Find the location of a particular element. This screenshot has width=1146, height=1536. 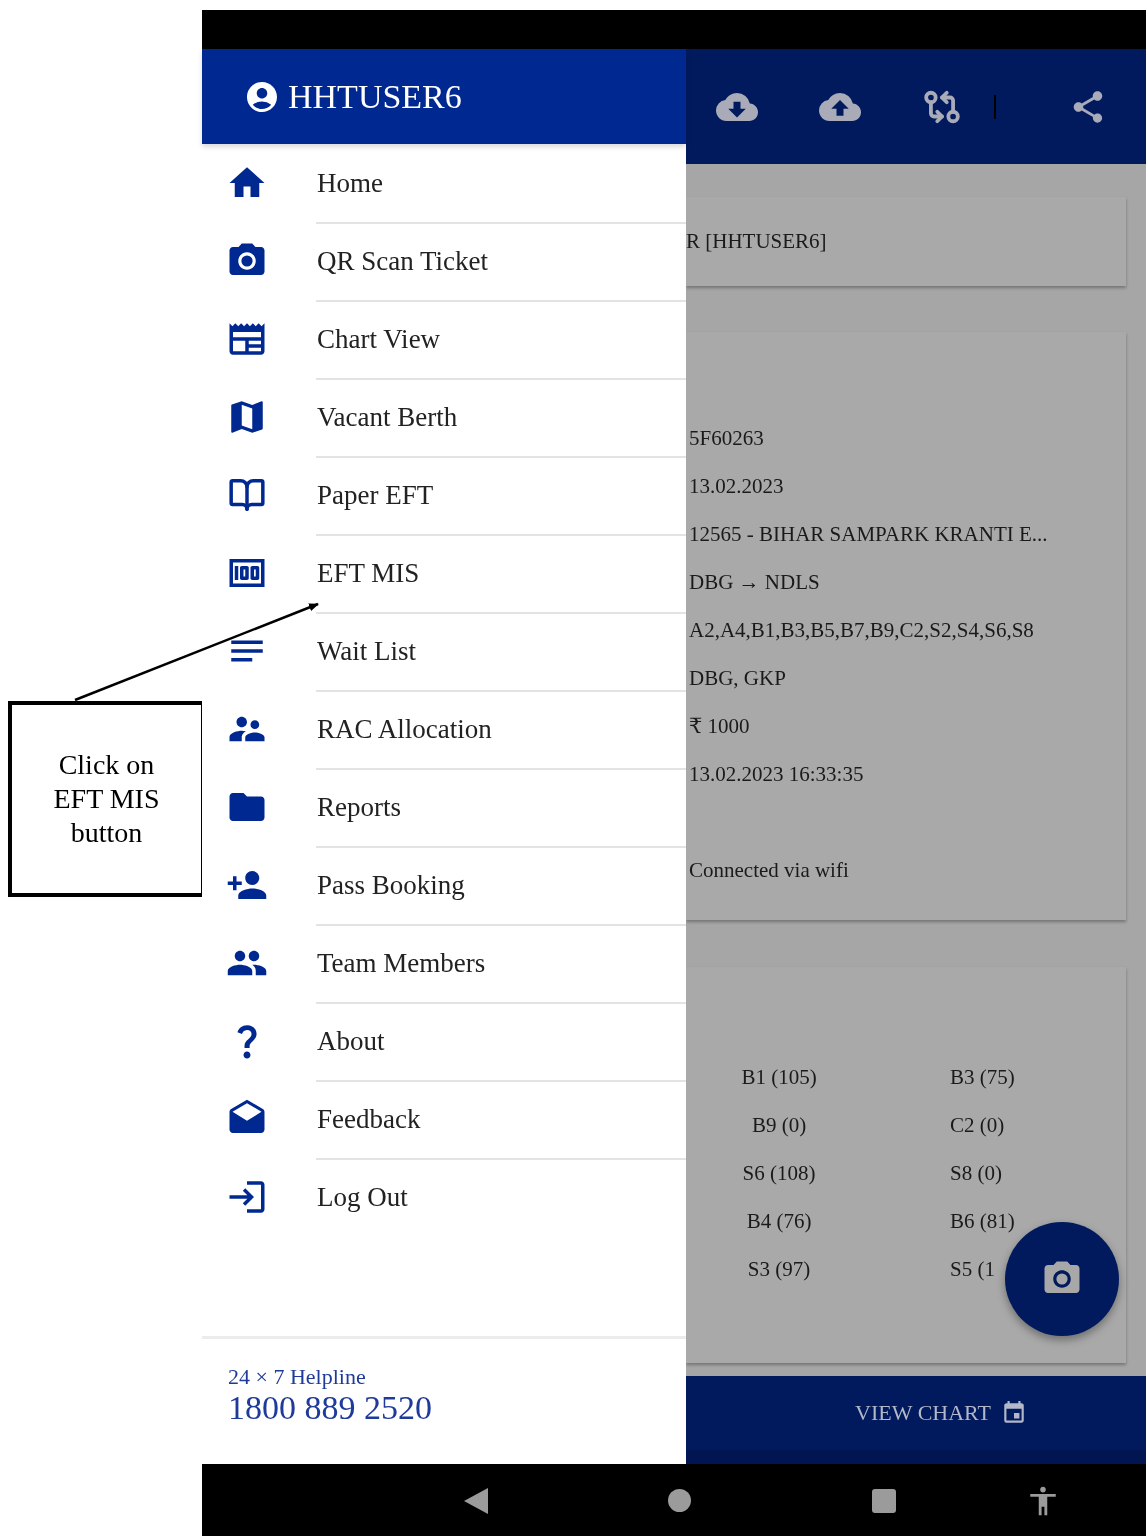

detail-value: 13.02.2023 is located at coordinates (737, 486).